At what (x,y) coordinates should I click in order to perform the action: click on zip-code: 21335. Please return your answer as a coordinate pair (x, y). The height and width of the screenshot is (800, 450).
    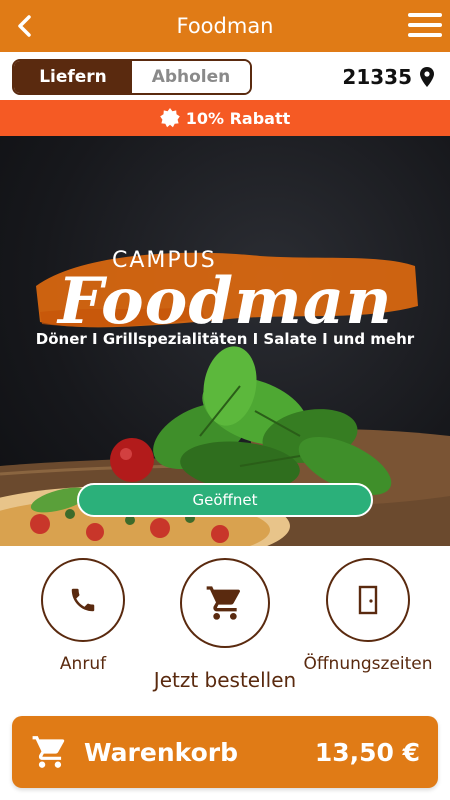
    Looking at the image, I should click on (377, 77).